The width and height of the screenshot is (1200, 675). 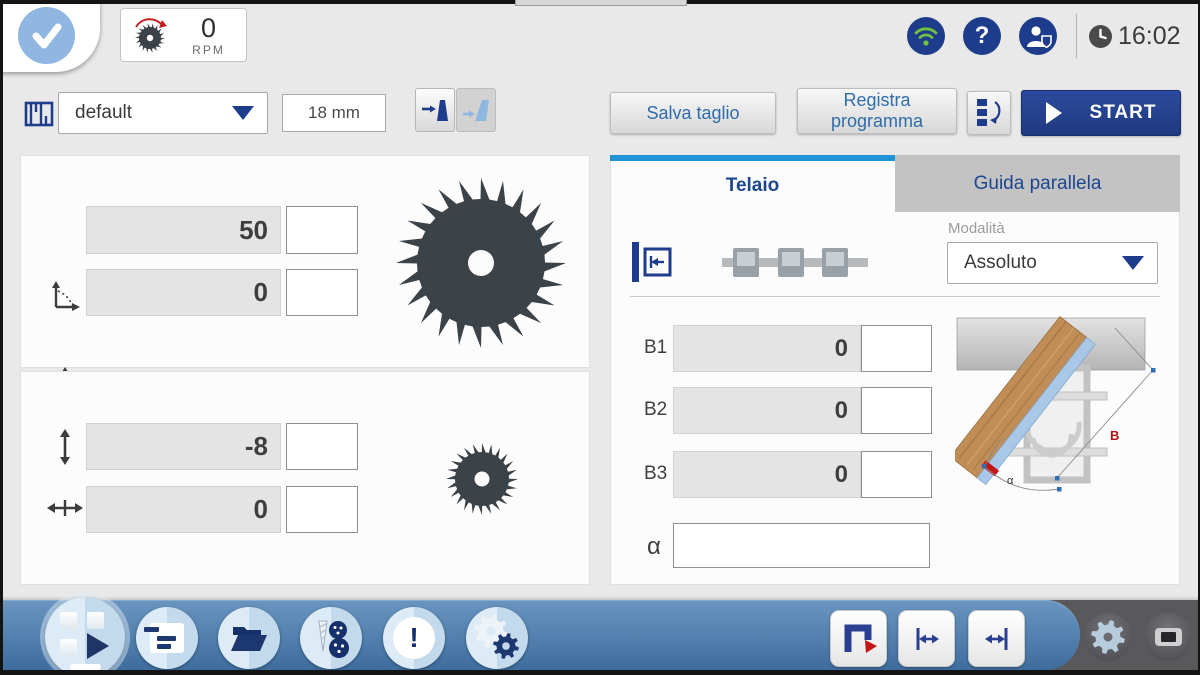 I want to click on b1-input, so click(x=896, y=348).